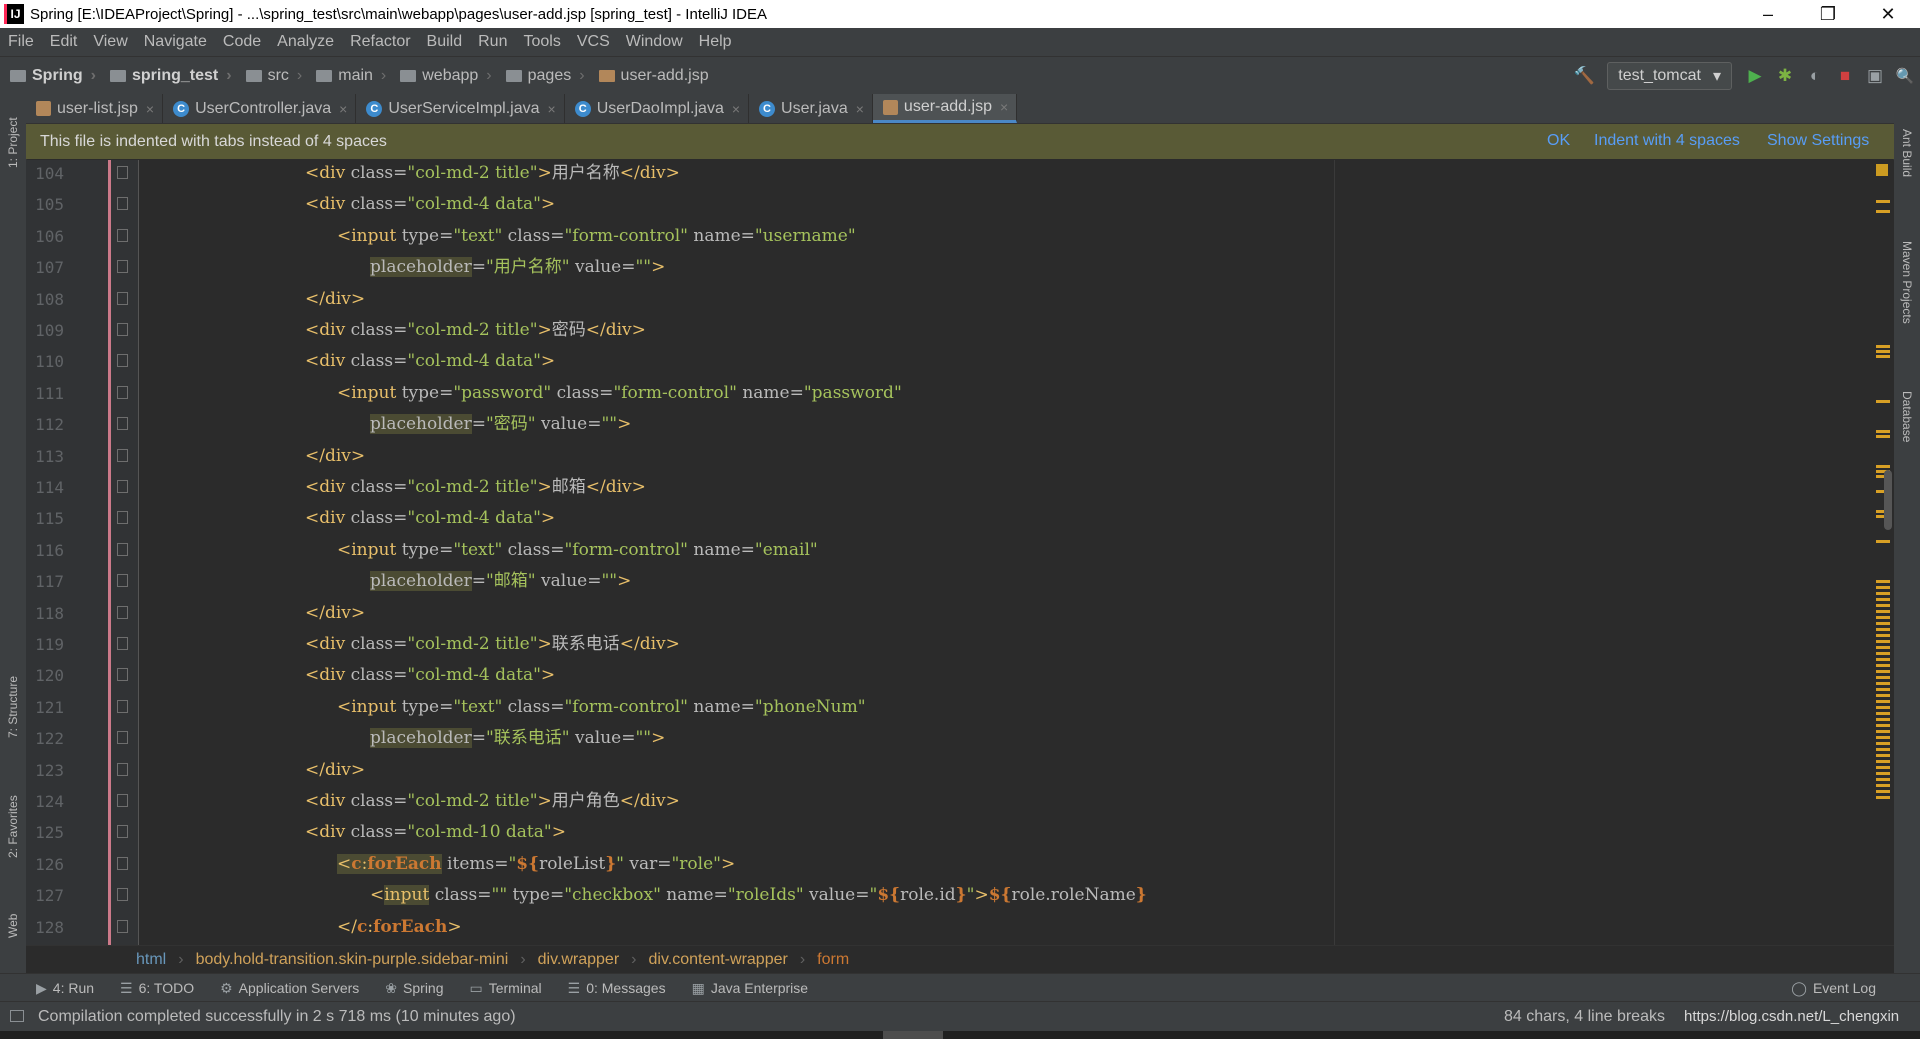  Describe the element at coordinates (492, 42) in the screenshot. I see `menu-run: Run` at that location.